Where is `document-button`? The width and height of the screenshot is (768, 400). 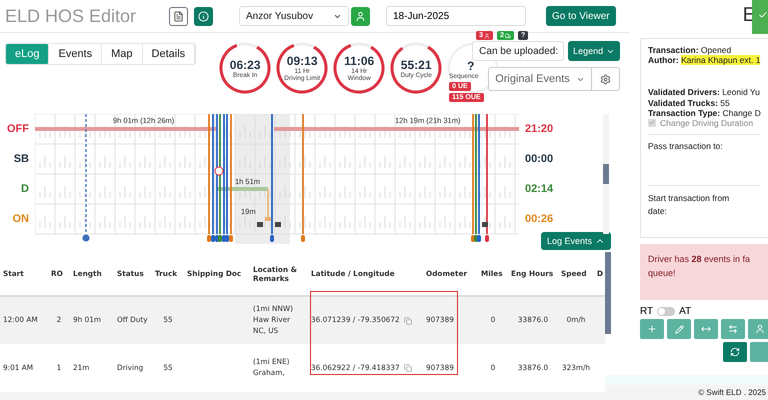 document-button is located at coordinates (178, 16).